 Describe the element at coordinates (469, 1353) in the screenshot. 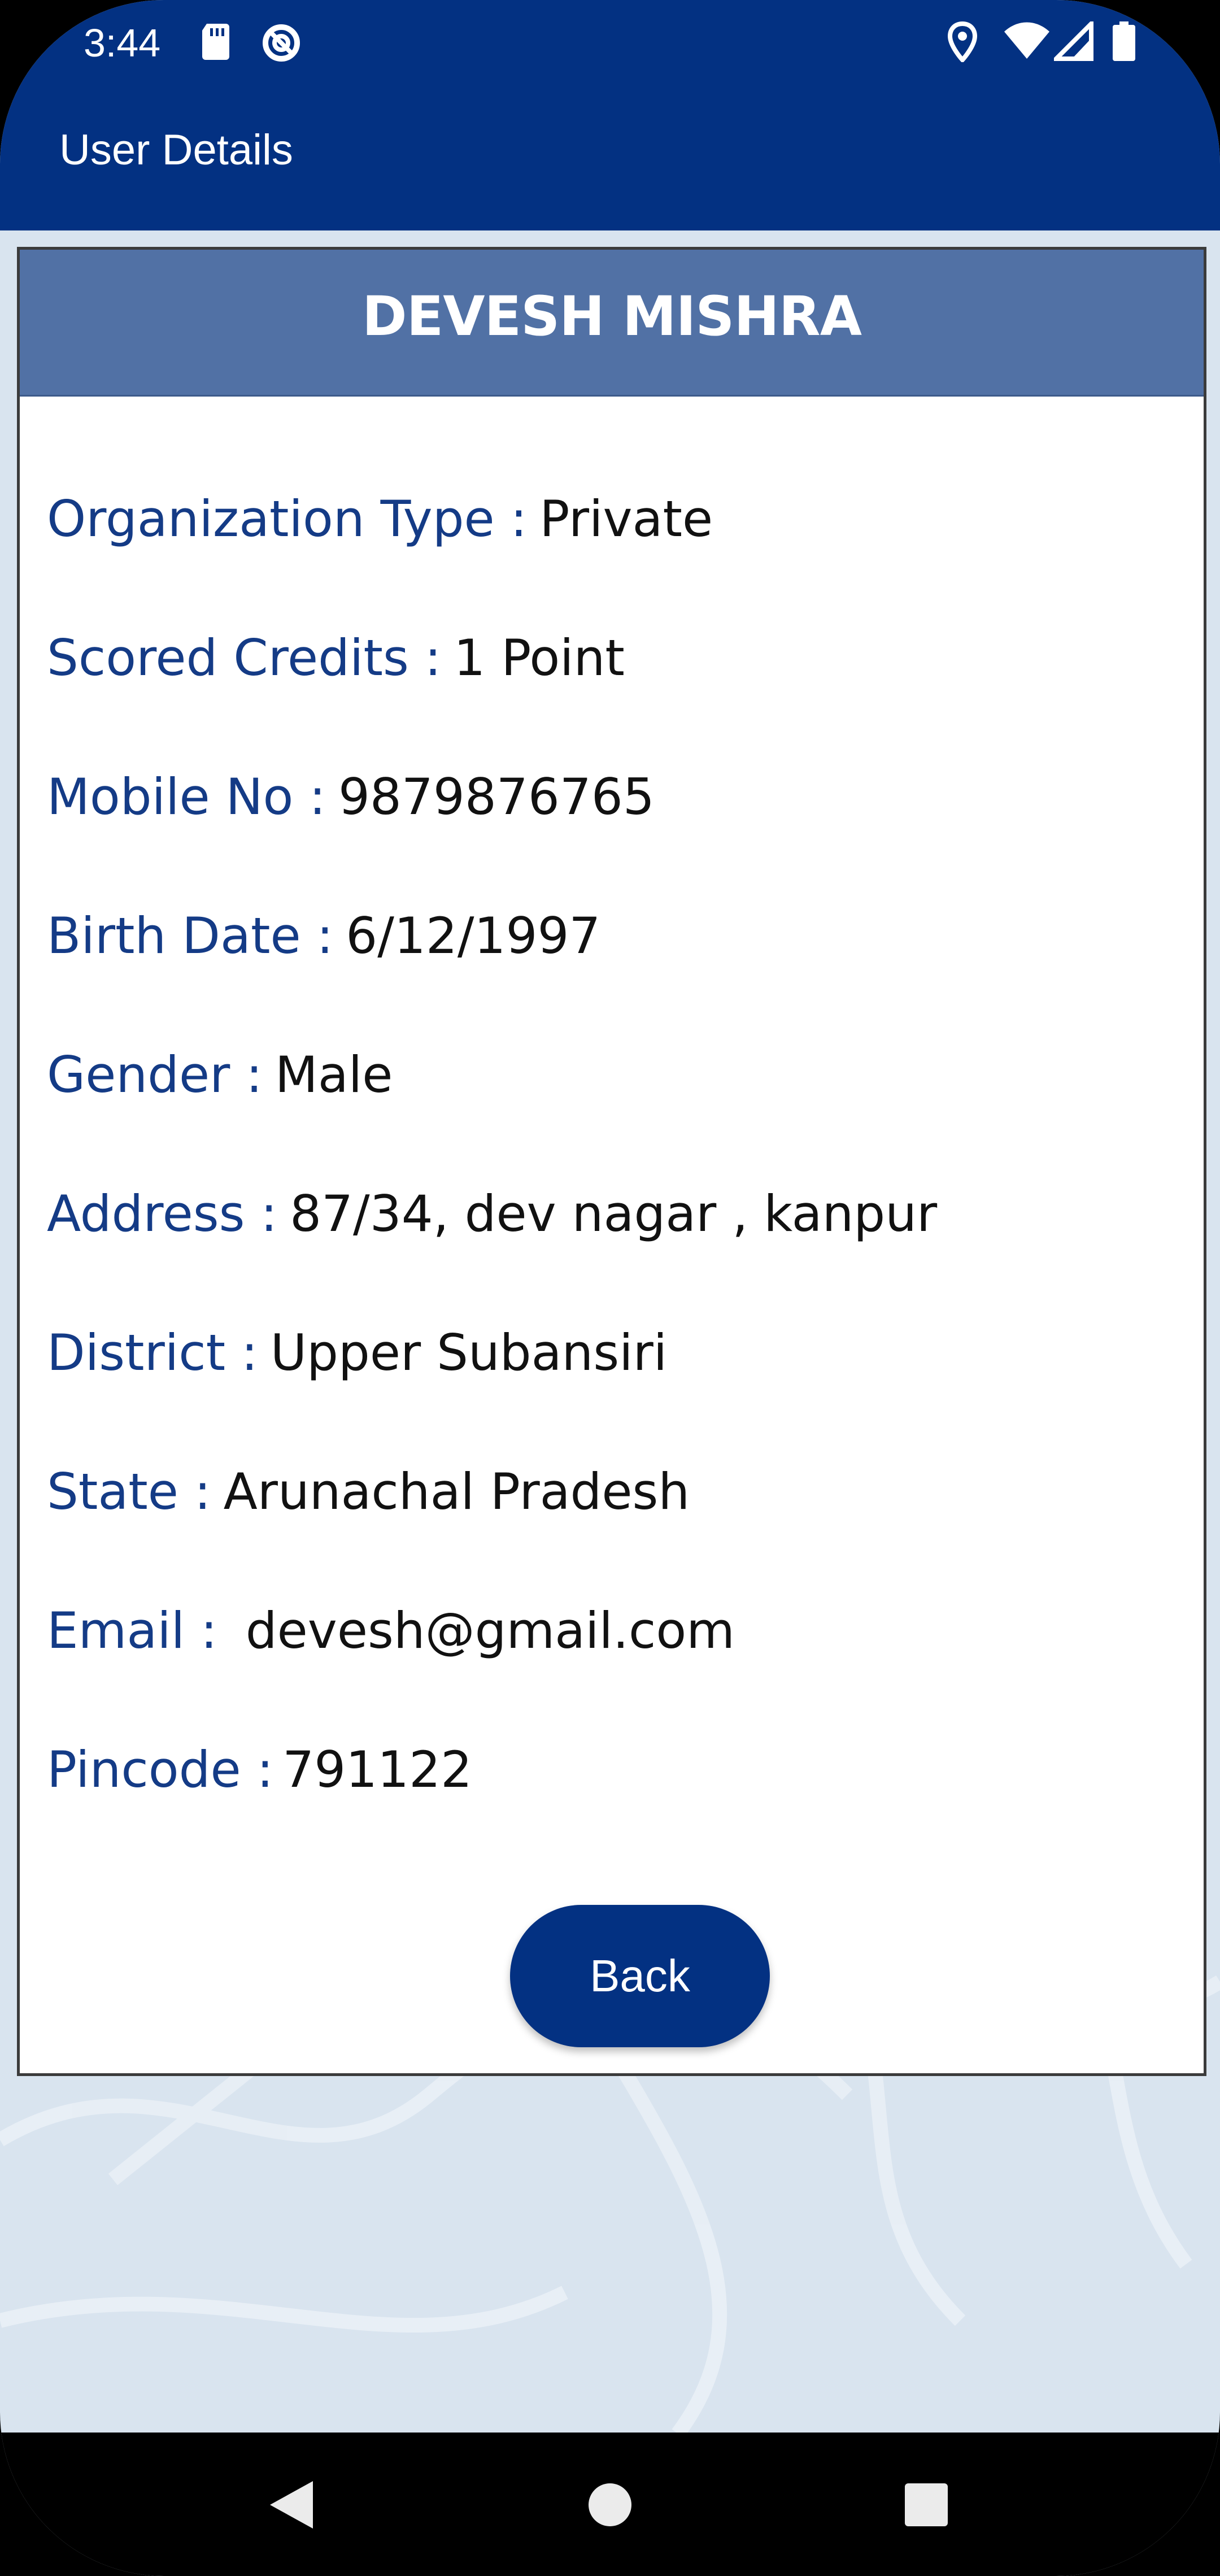

I see `detail-value: Upper Subansiri` at that location.